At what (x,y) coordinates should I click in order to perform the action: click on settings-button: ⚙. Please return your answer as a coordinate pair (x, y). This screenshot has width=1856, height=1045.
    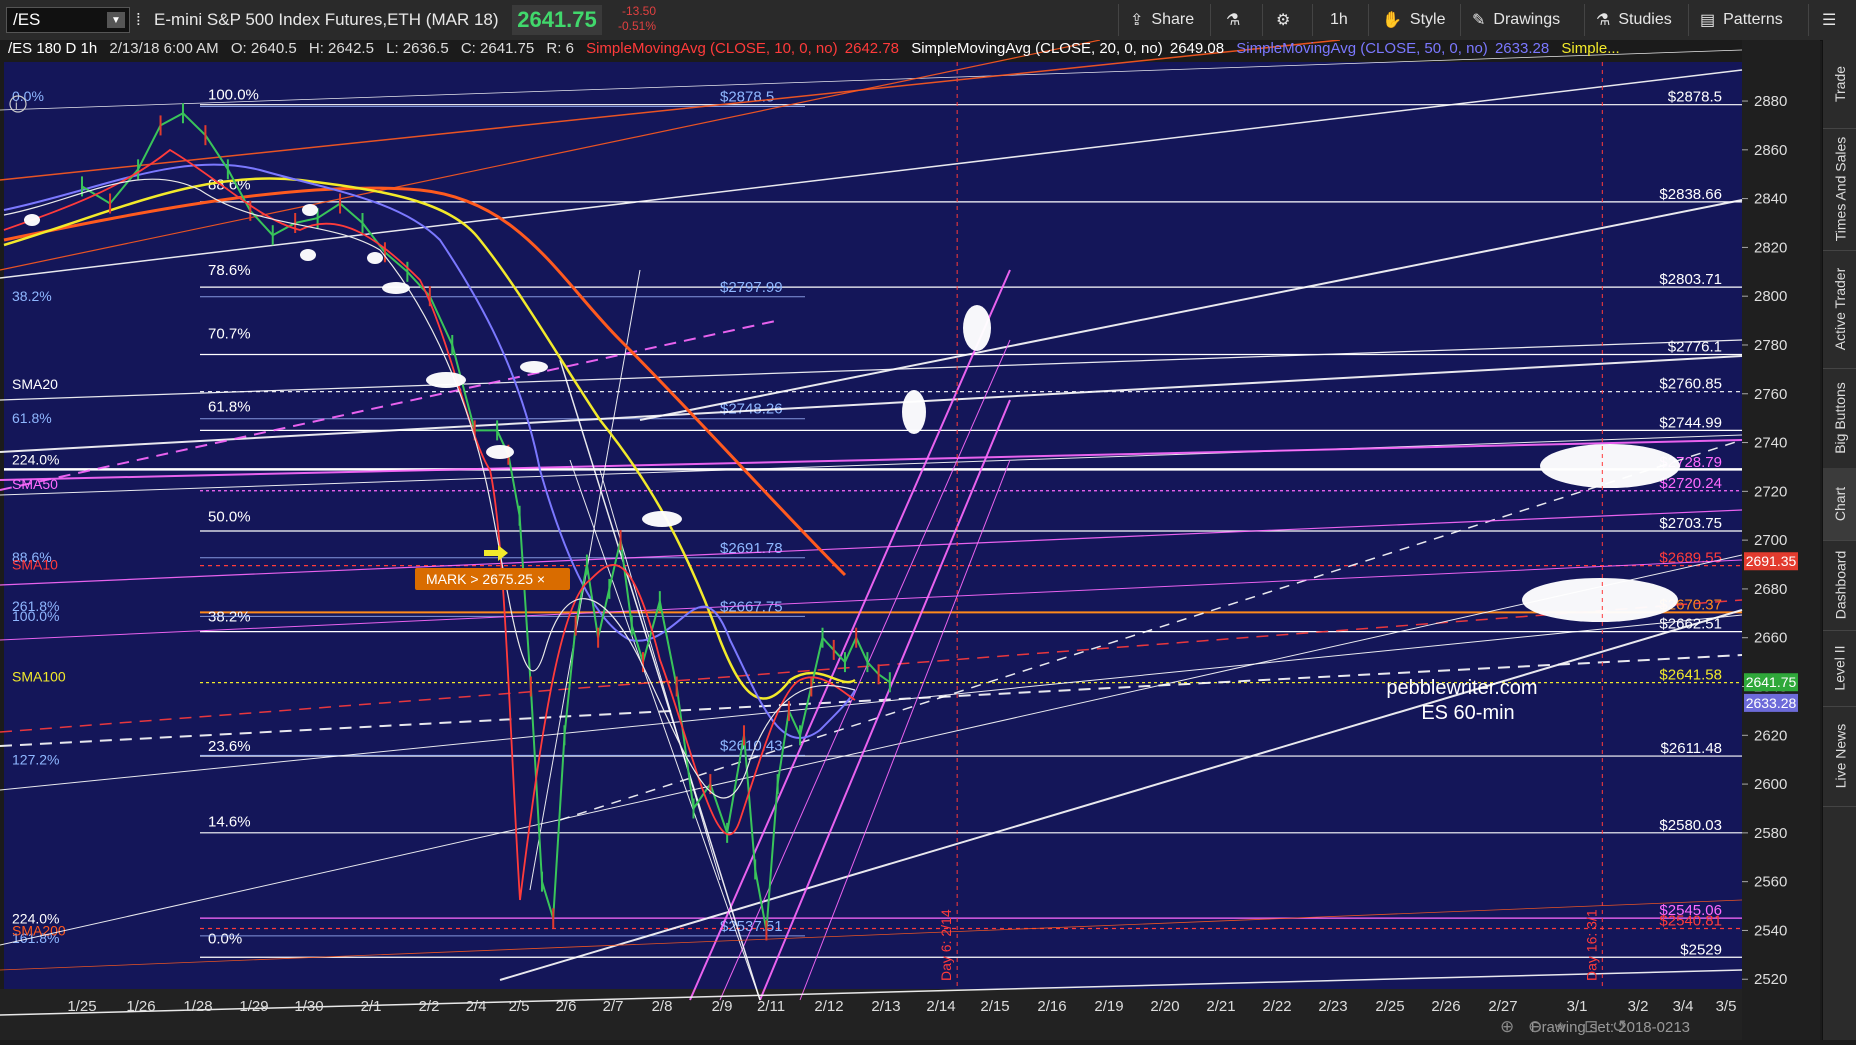
    Looking at the image, I should click on (1283, 20).